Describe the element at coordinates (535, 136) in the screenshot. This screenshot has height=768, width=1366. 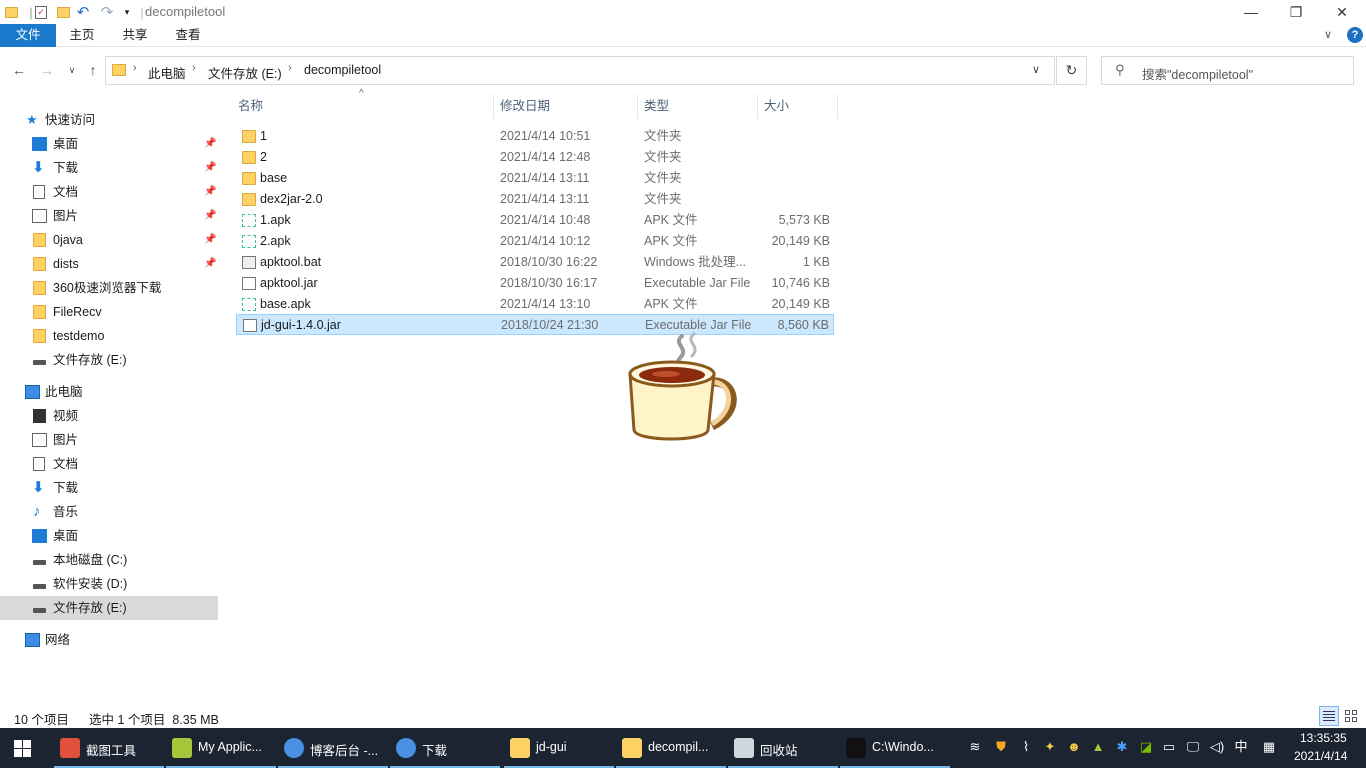
I see `file-row: 1 2021/4/14 10:51 文件夹` at that location.